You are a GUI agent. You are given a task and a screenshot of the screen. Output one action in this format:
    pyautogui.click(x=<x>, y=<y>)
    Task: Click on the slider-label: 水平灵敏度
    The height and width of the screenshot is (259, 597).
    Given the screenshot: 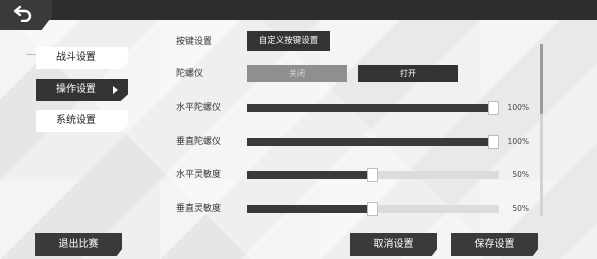 What is the action you would take?
    pyautogui.click(x=199, y=175)
    